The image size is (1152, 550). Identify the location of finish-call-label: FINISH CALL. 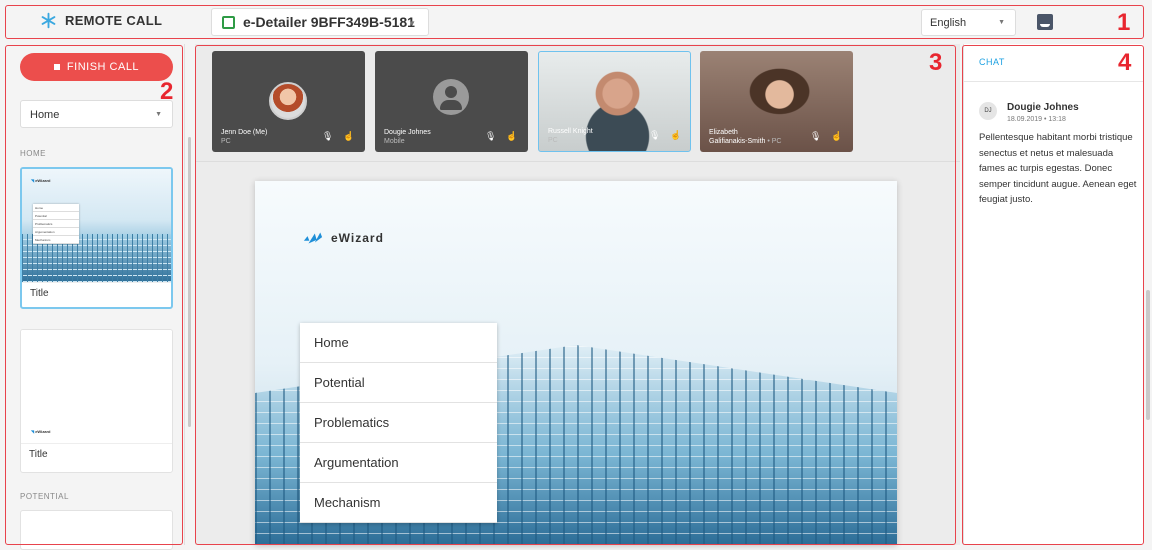
(103, 67).